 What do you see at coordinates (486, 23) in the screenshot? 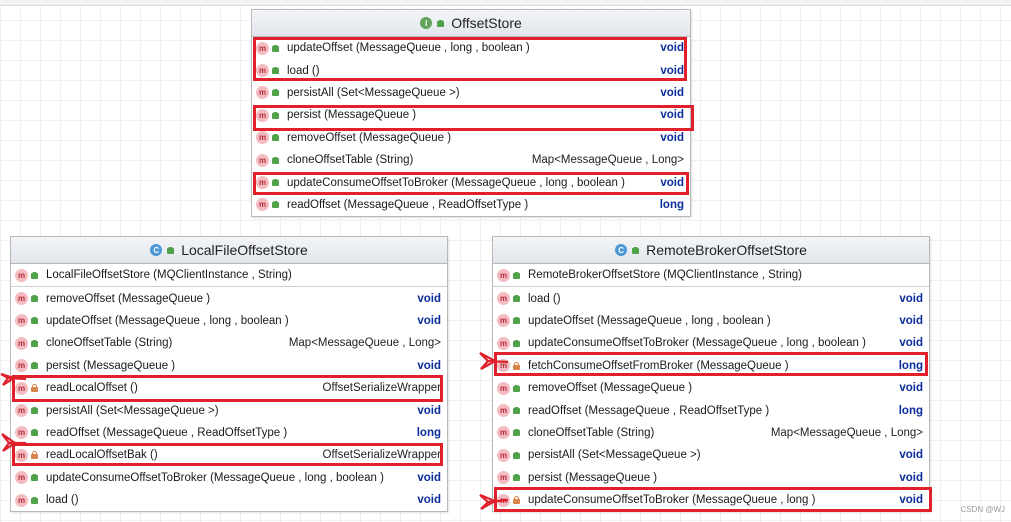
I see `class-title: OffsetStore` at bounding box center [486, 23].